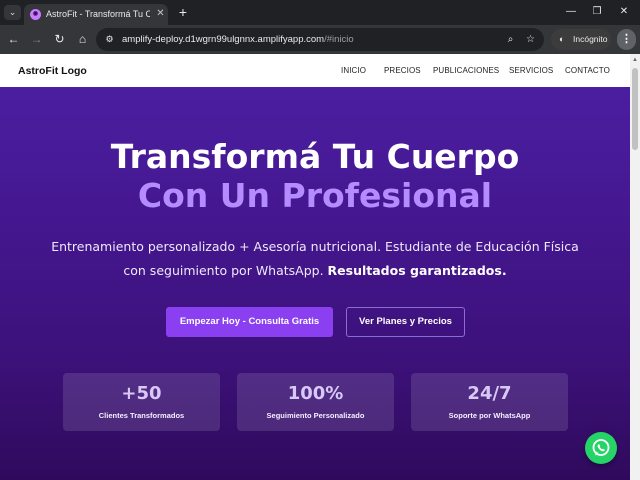 Image resolution: width=640 pixels, height=480 pixels. I want to click on stat-value: +50, so click(141, 393).